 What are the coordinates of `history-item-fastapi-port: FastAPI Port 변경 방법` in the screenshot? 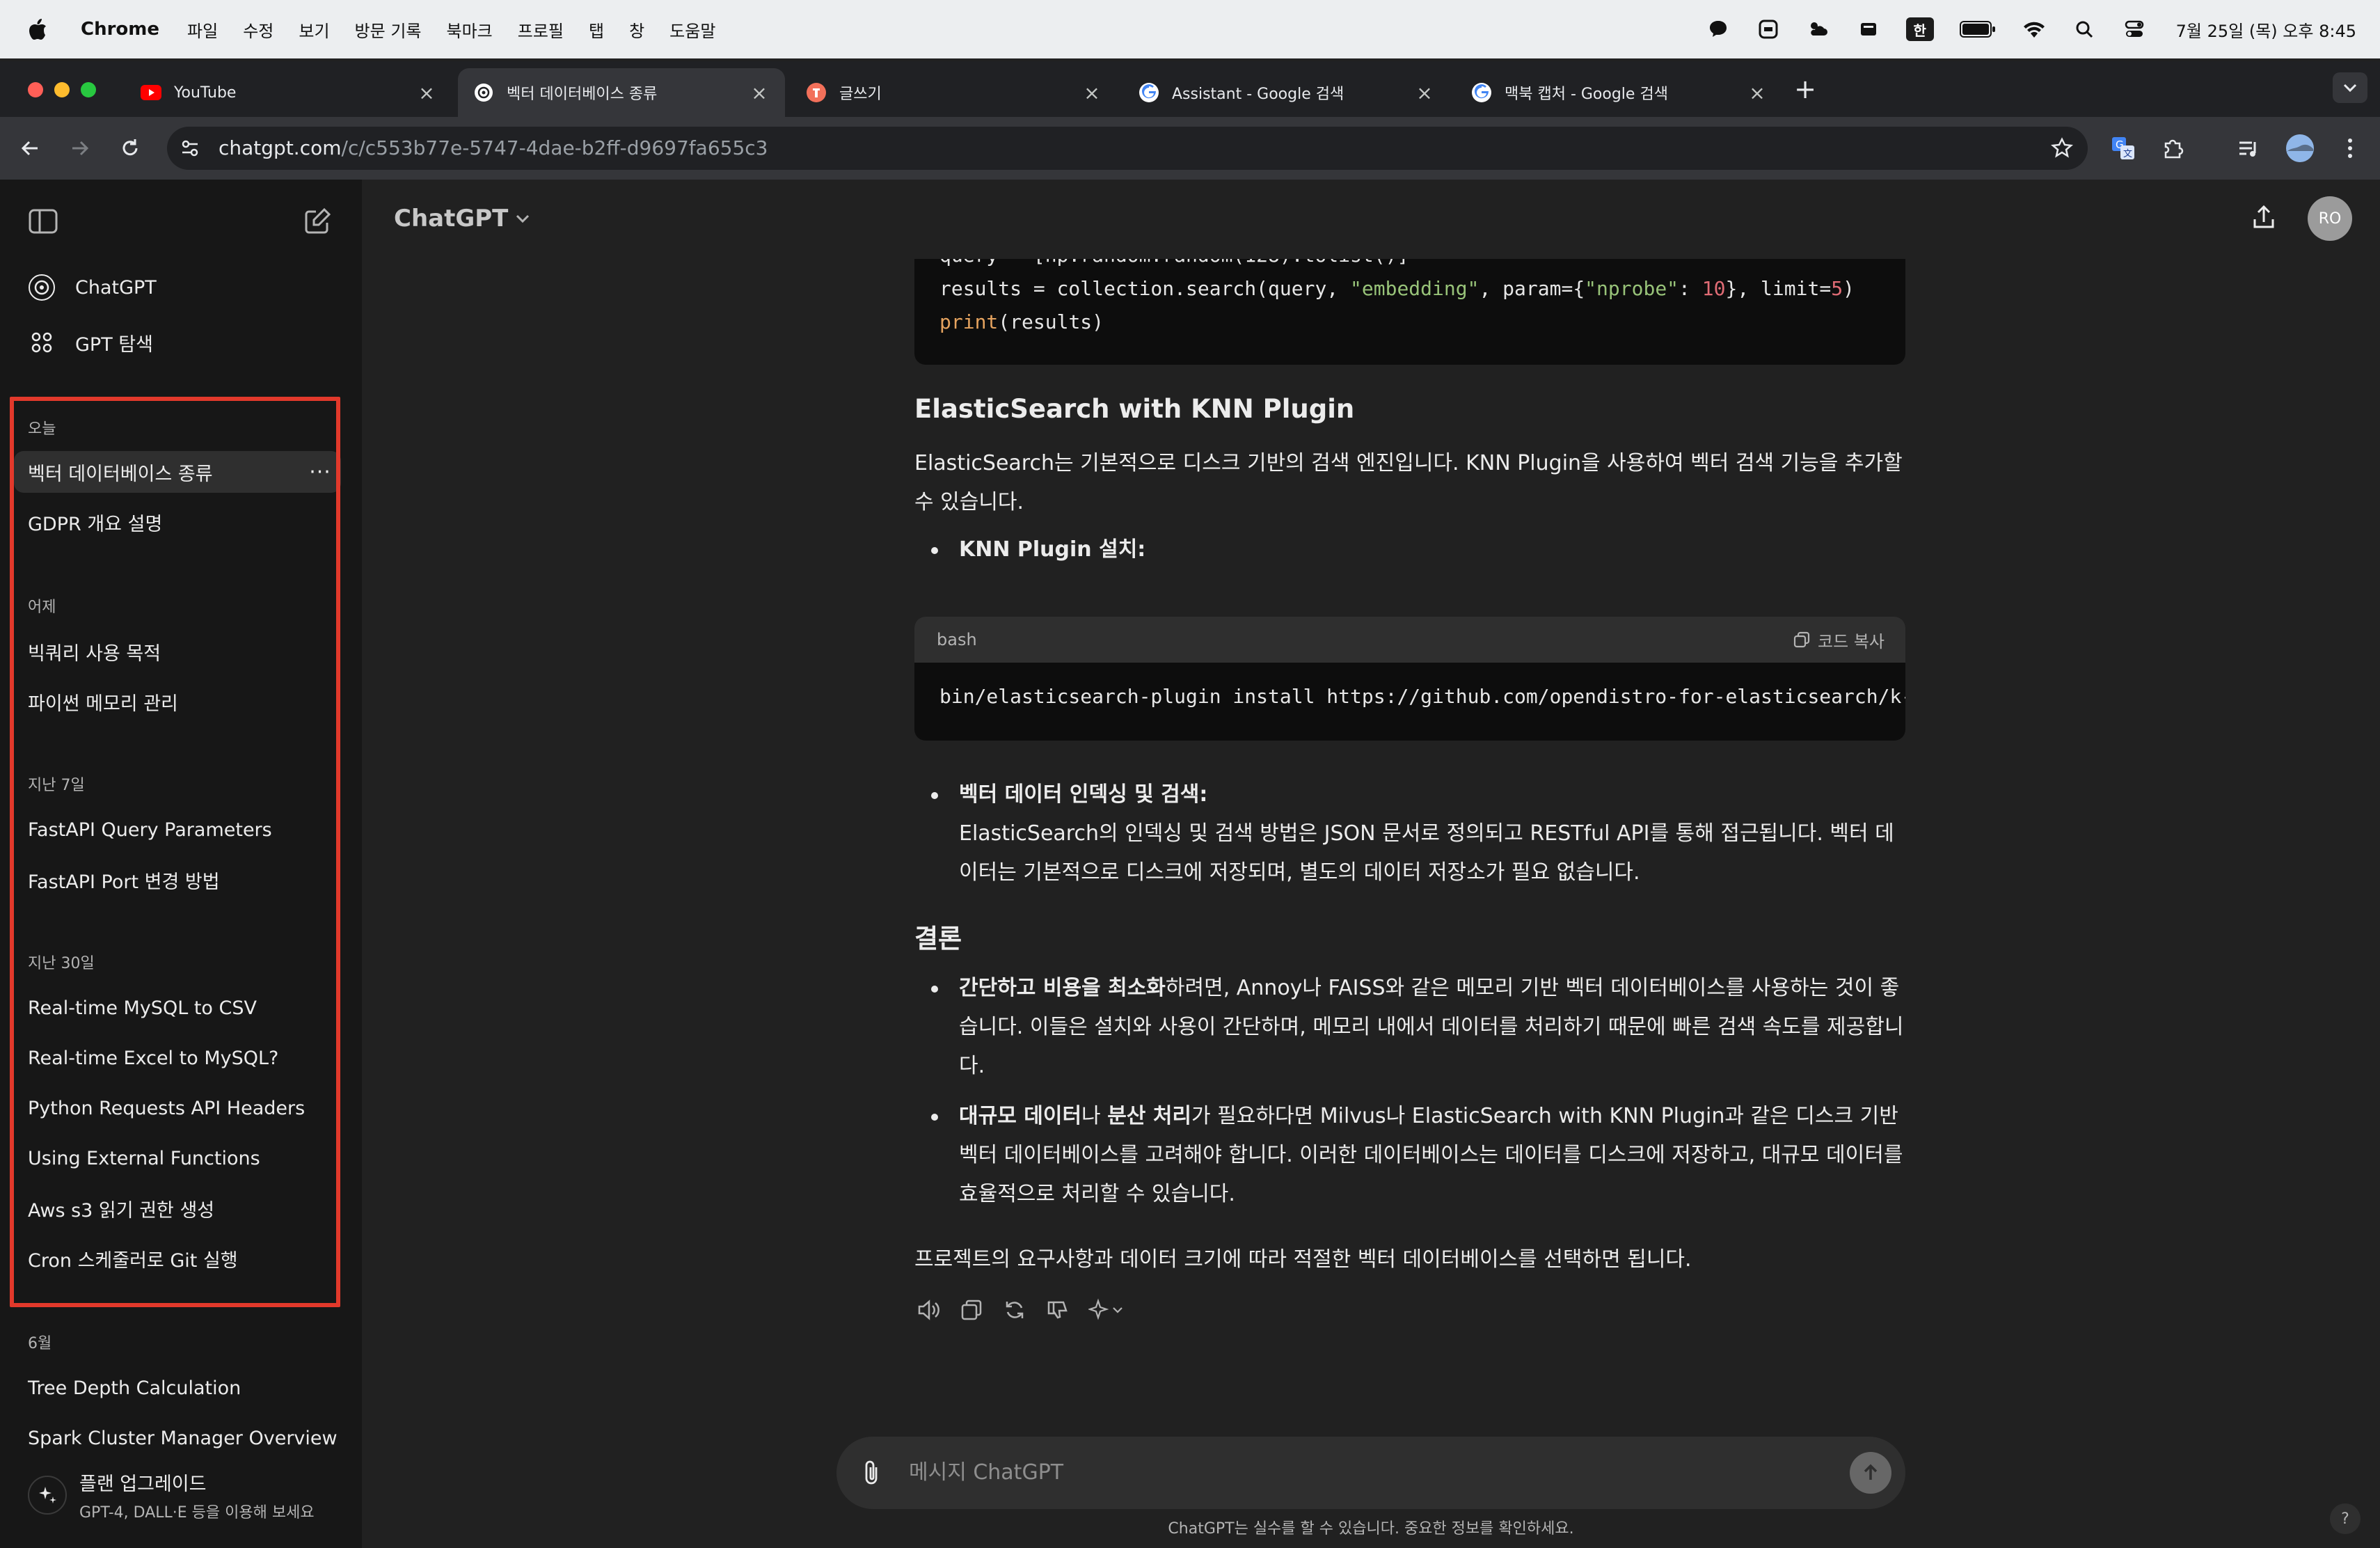 It's located at (177, 880).